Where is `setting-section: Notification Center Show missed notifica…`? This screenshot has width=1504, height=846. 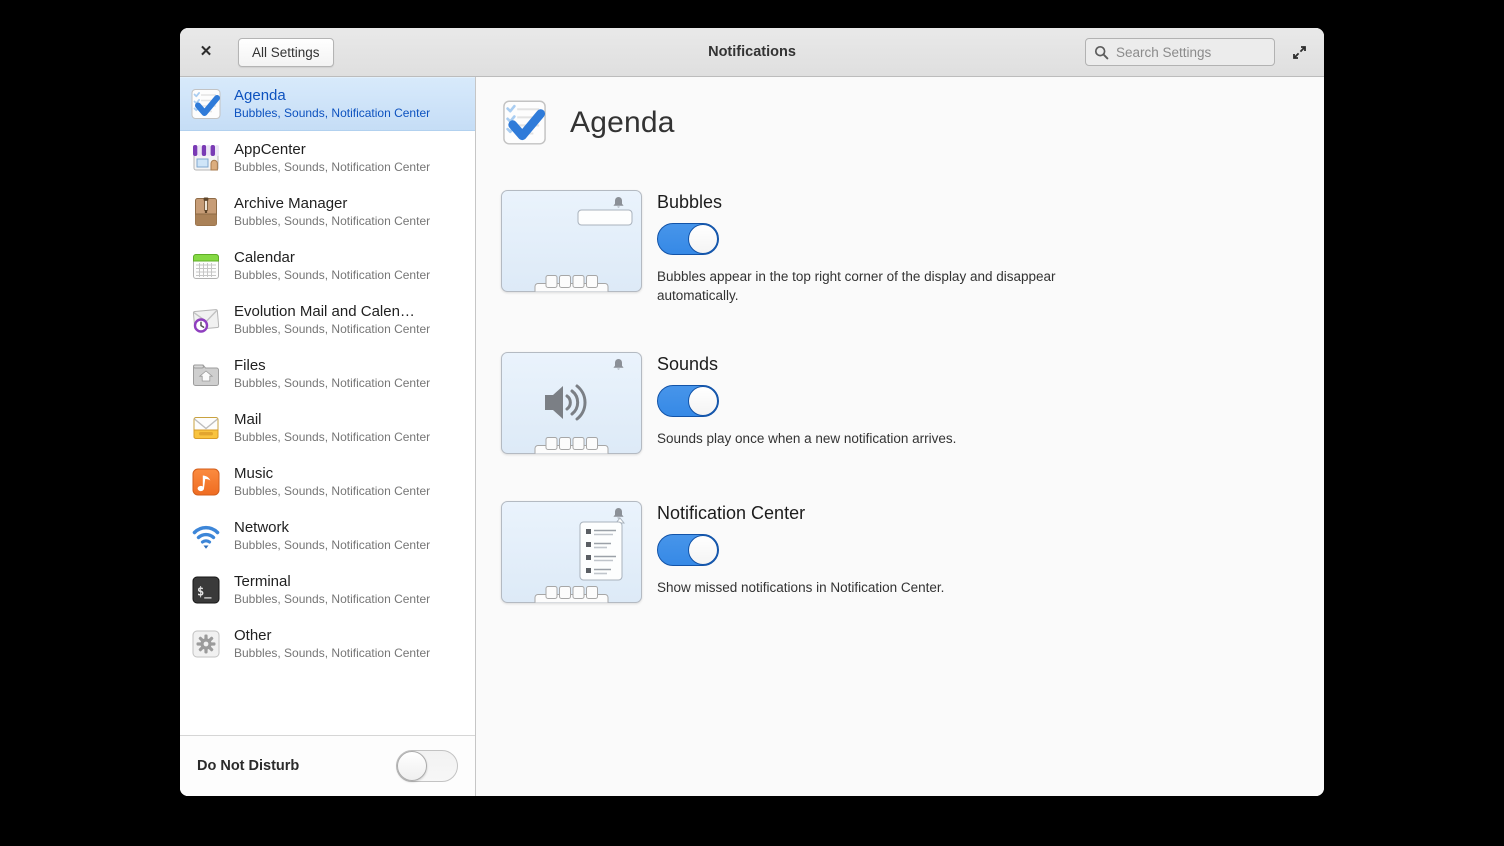
setting-section: Notification Center Show missed notifica… is located at coordinates (912, 552).